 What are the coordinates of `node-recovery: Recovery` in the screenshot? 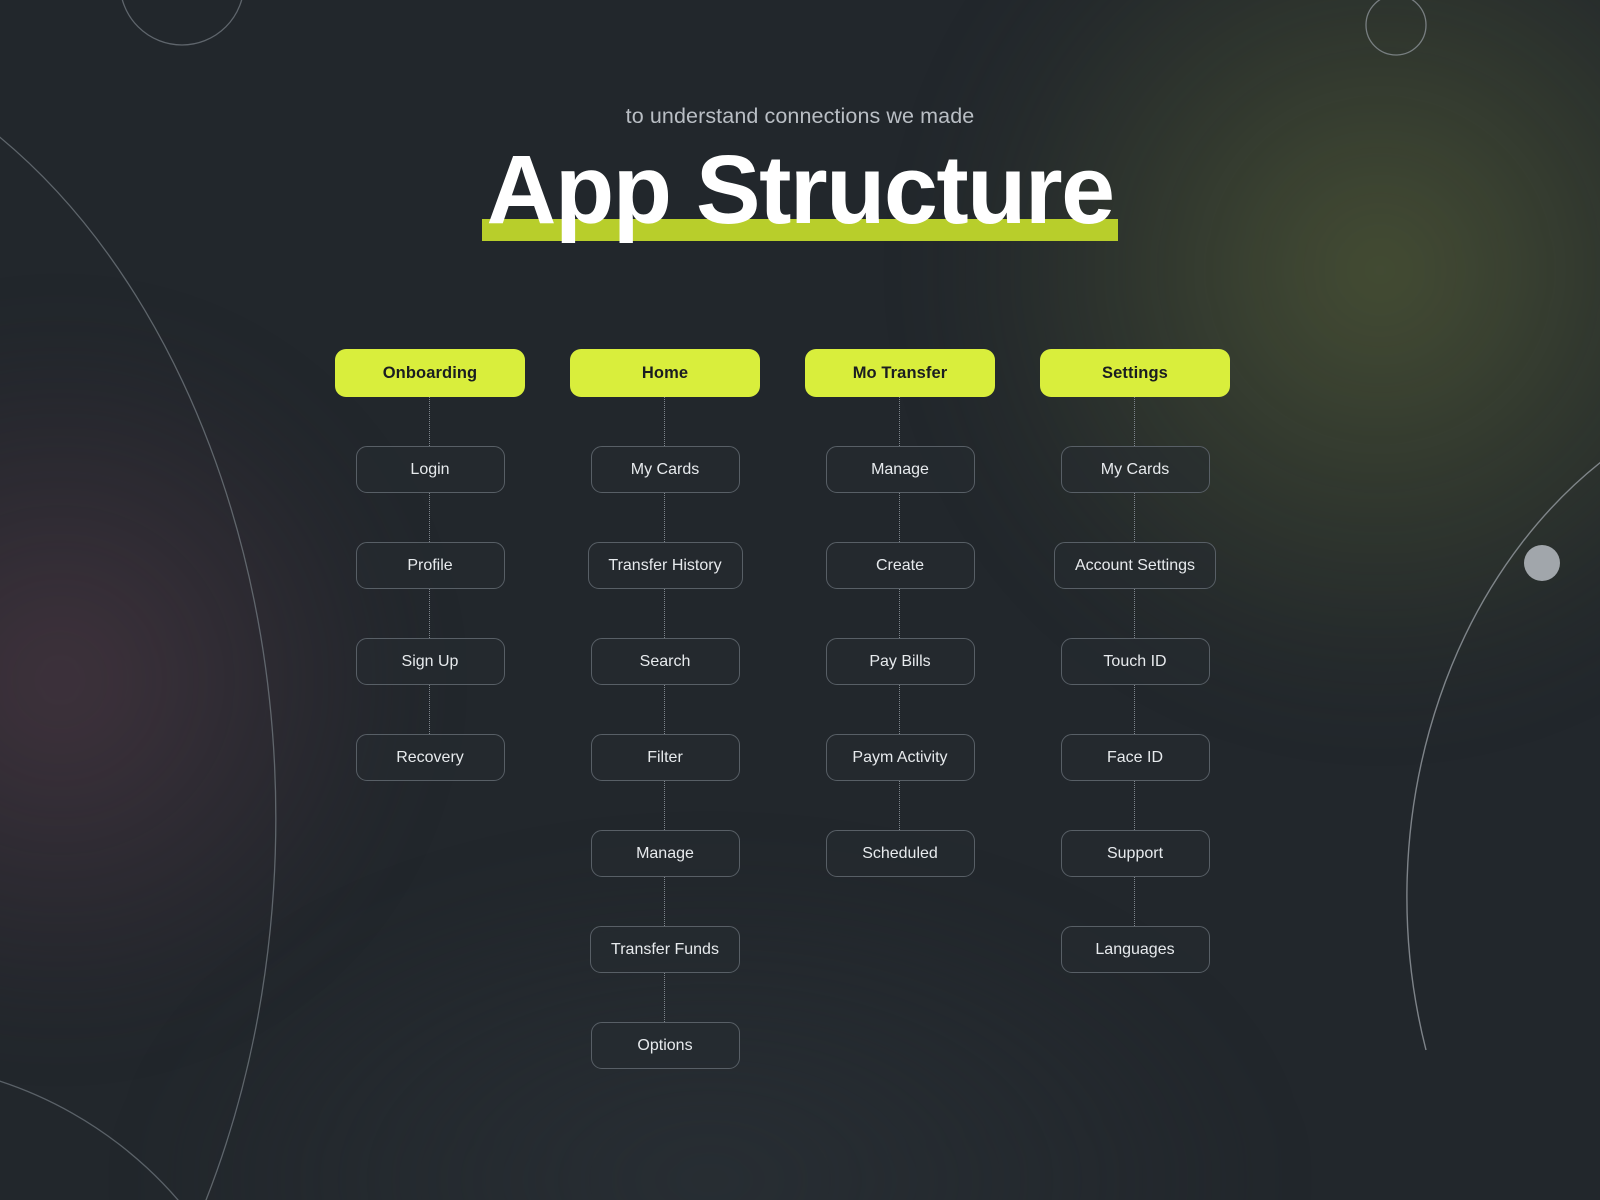 It's located at (430, 757).